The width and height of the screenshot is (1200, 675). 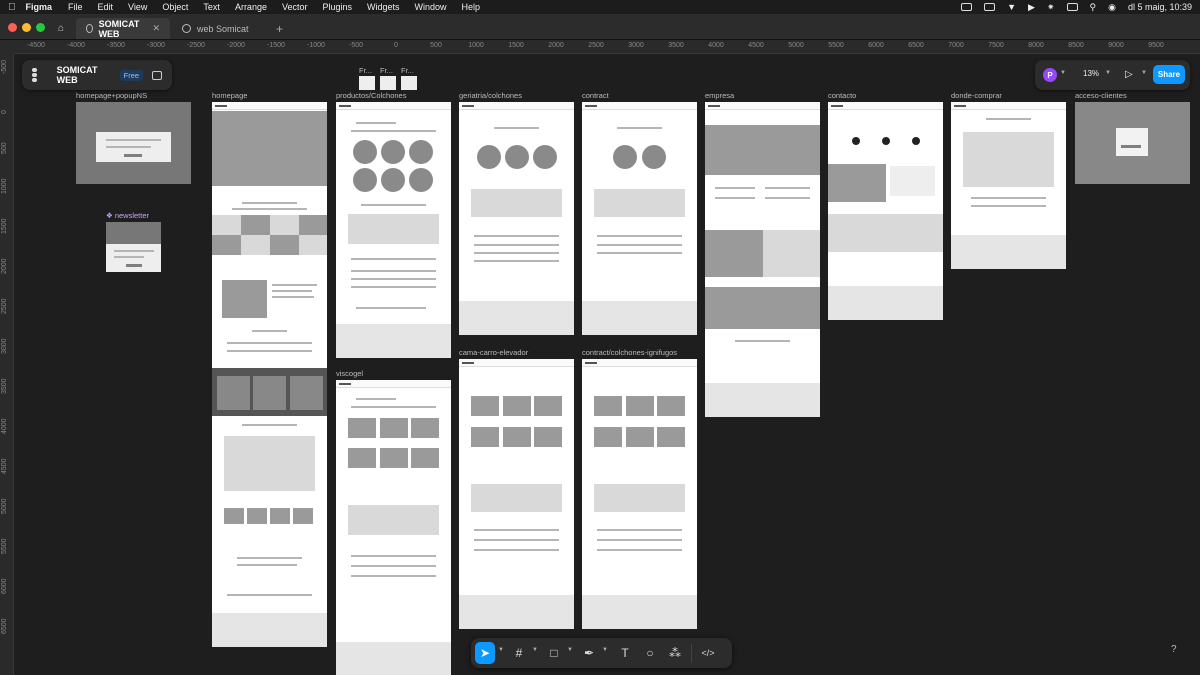 What do you see at coordinates (708, 653) in the screenshot?
I see `dev-mode-icon: </>` at bounding box center [708, 653].